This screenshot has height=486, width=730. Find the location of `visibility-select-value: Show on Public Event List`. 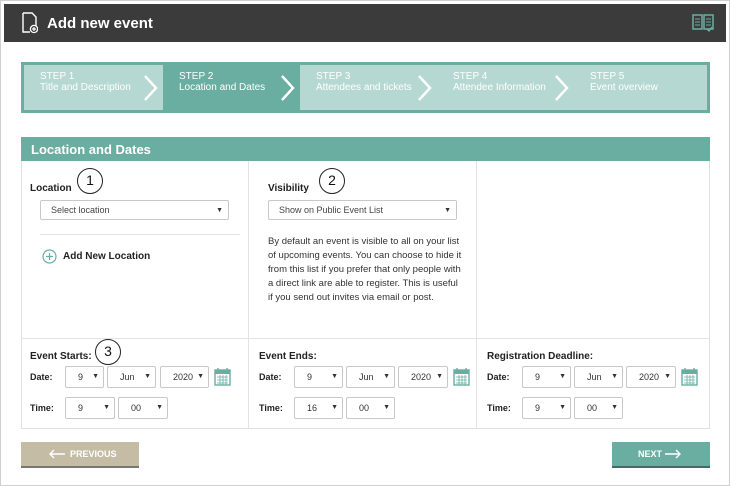

visibility-select-value: Show on Public Event List is located at coordinates (331, 210).